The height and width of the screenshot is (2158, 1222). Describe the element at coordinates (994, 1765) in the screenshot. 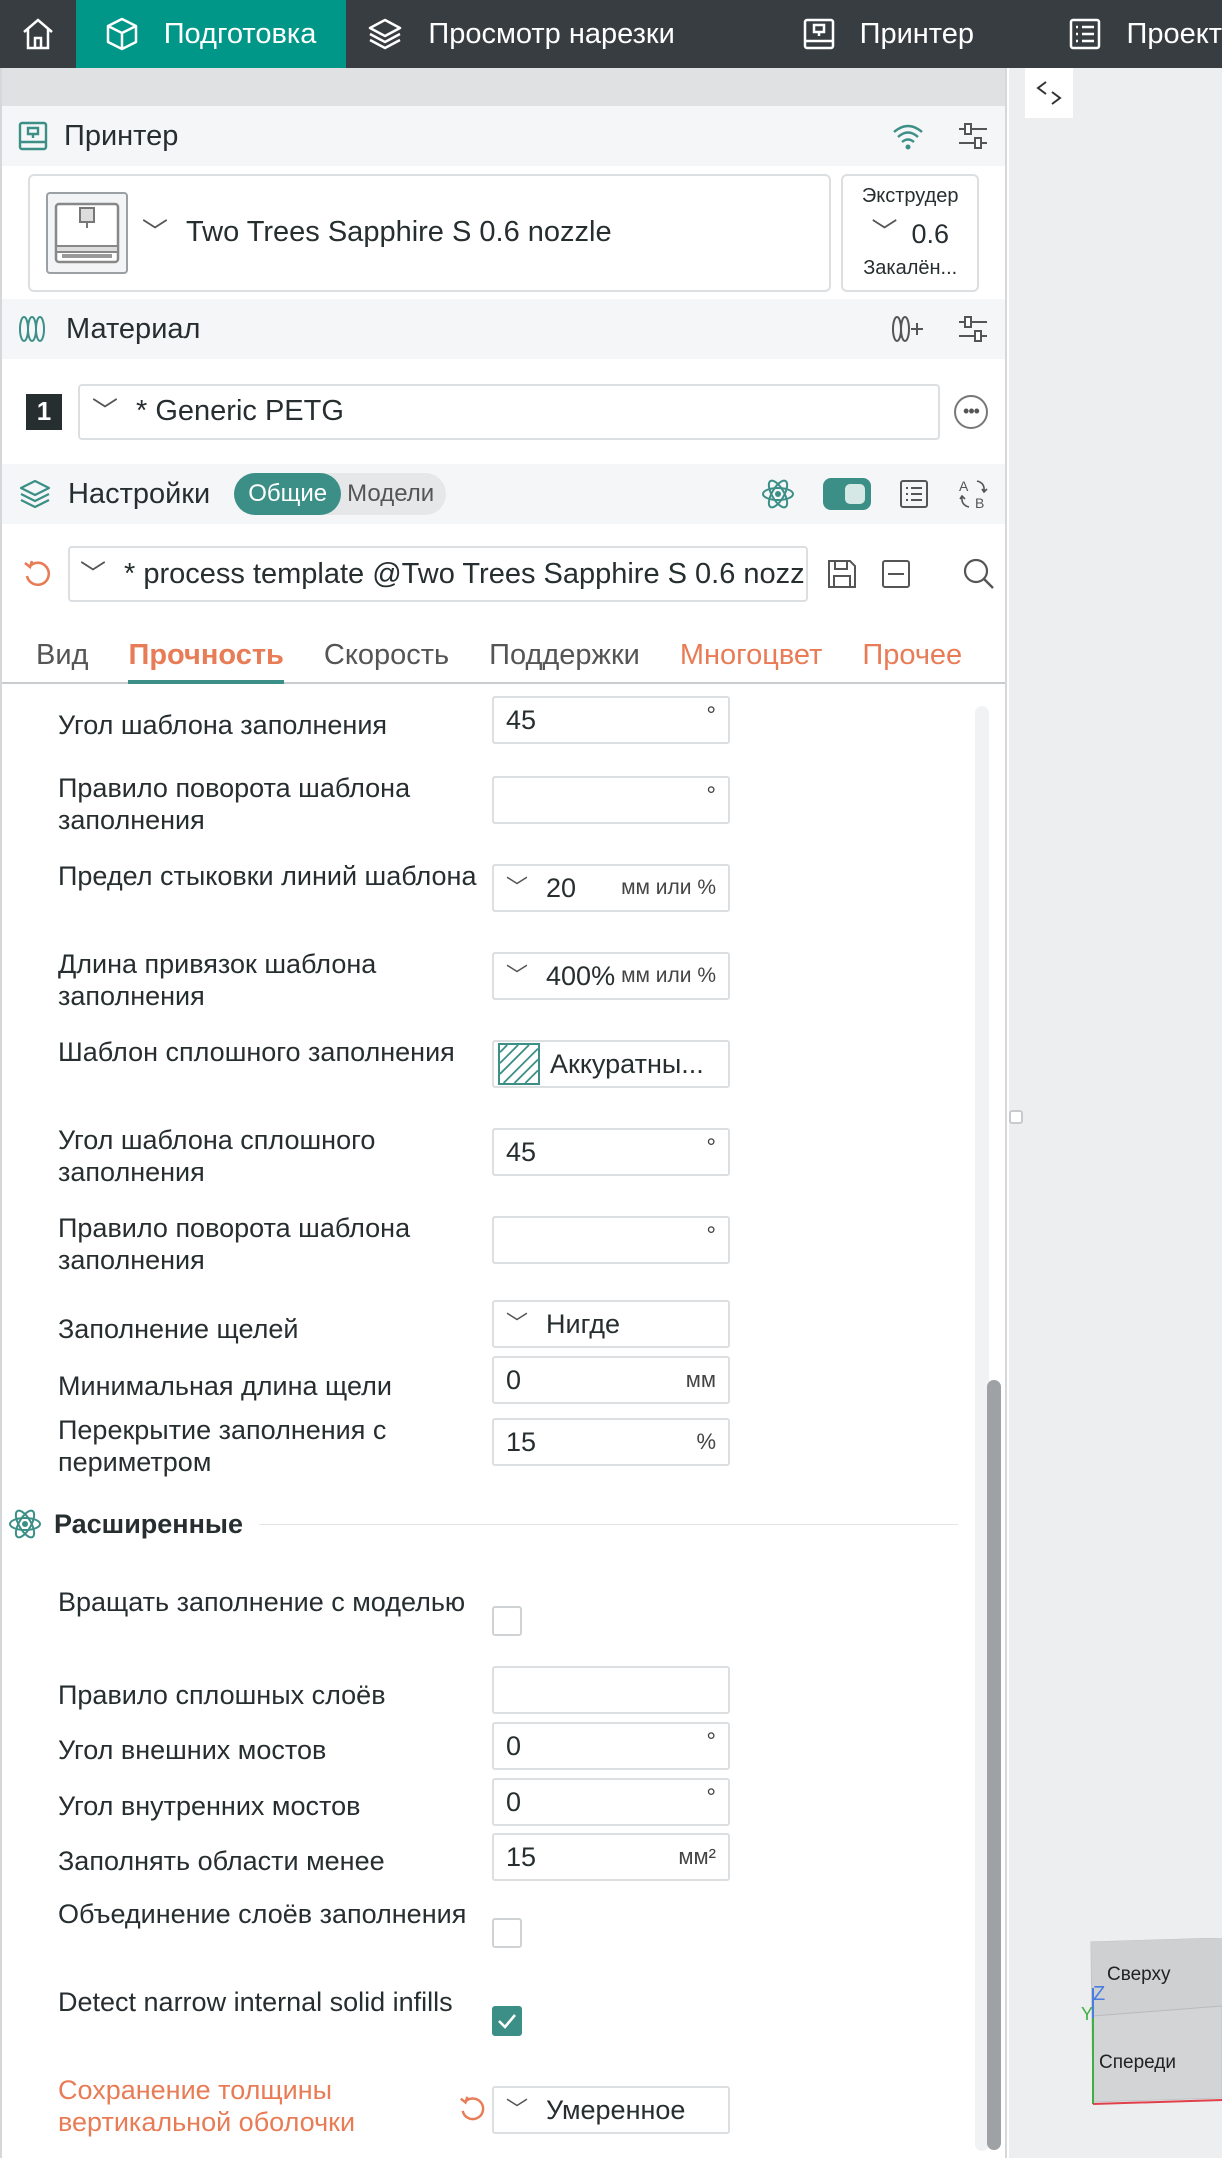

I see `settings-scrollbar-thumb` at that location.